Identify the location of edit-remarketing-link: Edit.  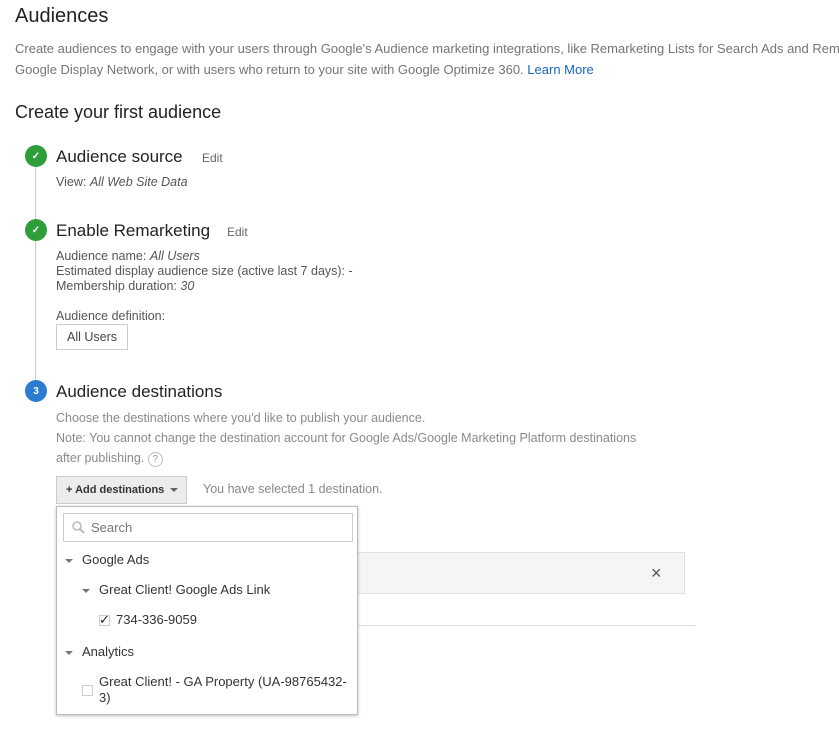
(237, 232).